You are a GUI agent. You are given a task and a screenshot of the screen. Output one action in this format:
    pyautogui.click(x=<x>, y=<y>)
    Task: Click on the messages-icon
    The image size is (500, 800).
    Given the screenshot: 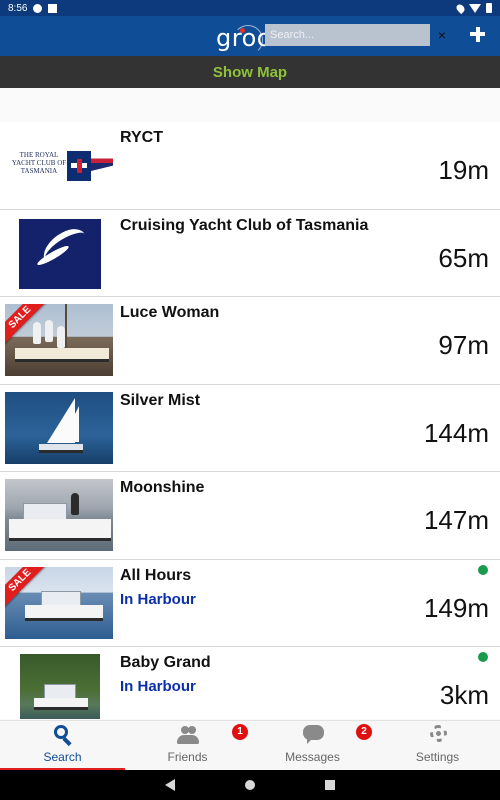 What is the action you would take?
    pyautogui.click(x=313, y=735)
    